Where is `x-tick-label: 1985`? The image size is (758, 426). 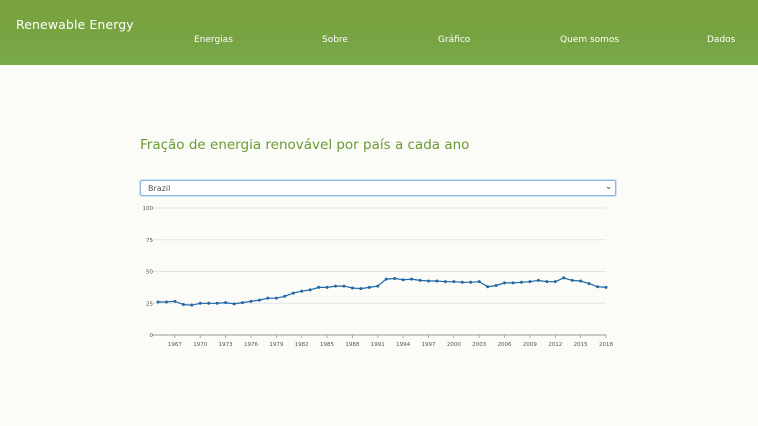
x-tick-label: 1985 is located at coordinates (327, 345).